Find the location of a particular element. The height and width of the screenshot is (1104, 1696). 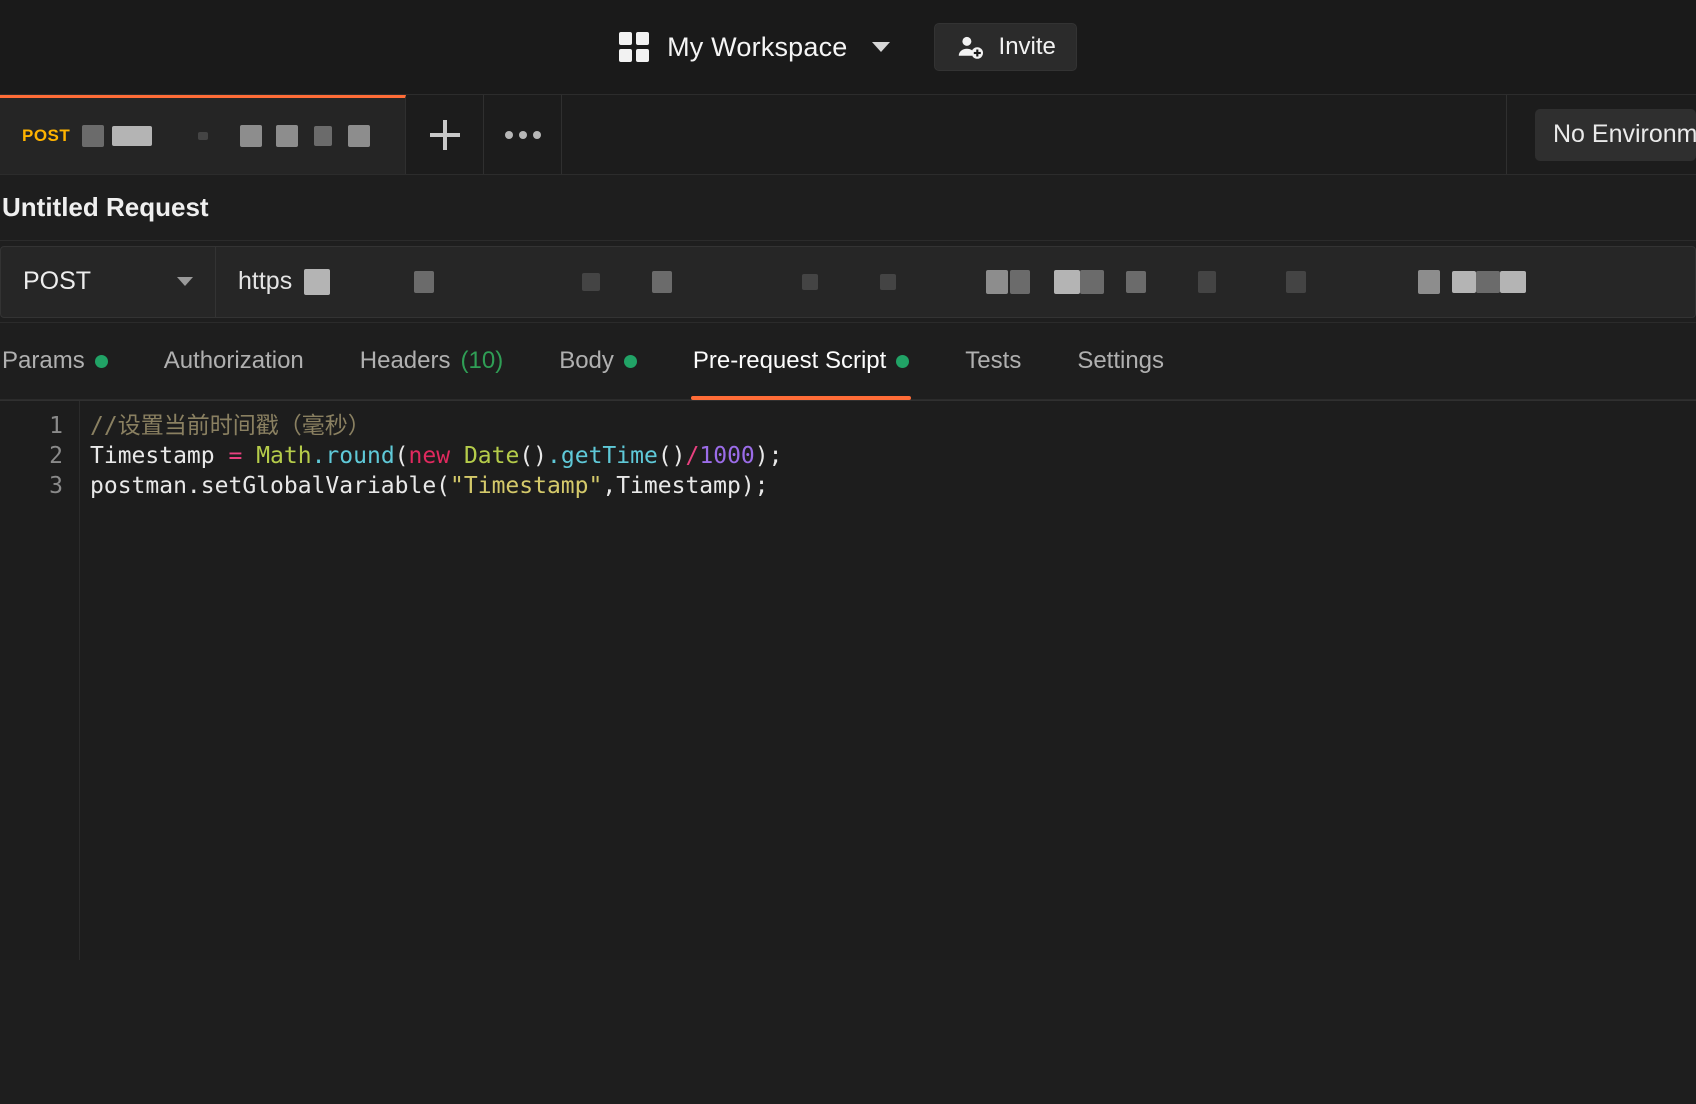

tab-headers: Headers (10) is located at coordinates (431, 361).